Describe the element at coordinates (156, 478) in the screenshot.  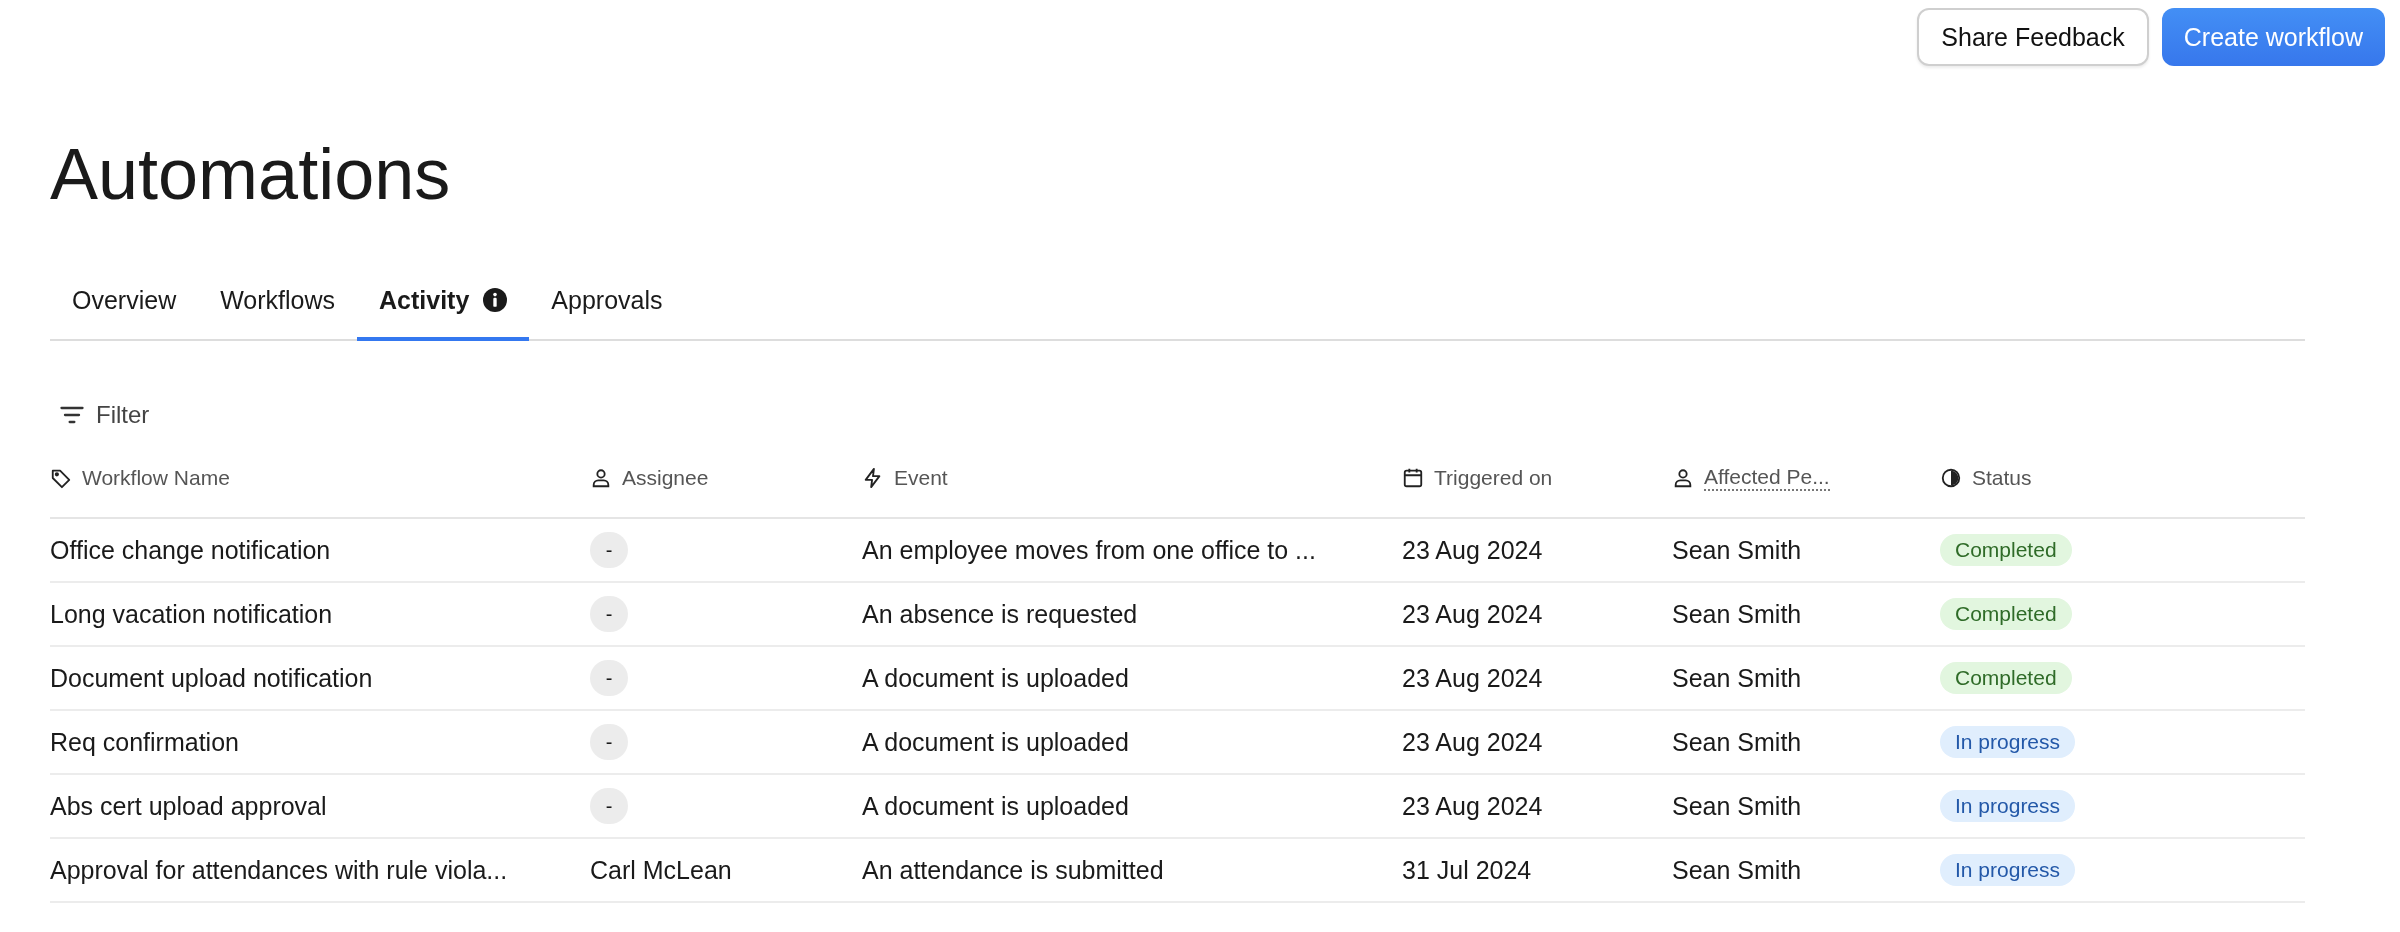
I see `column-header: Workflow Name` at that location.